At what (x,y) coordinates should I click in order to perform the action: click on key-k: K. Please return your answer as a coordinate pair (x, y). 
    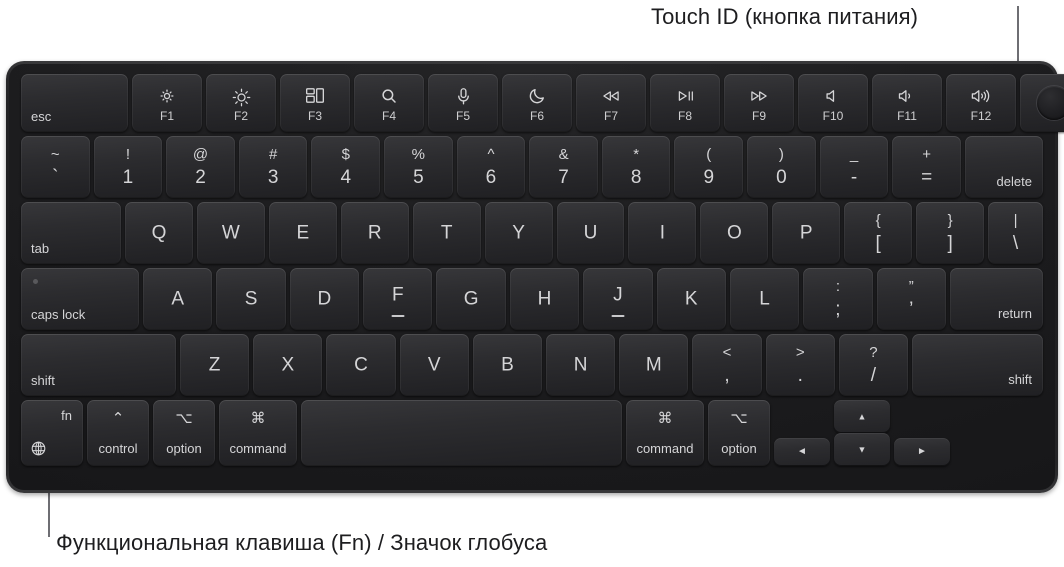
    Looking at the image, I should click on (691, 299).